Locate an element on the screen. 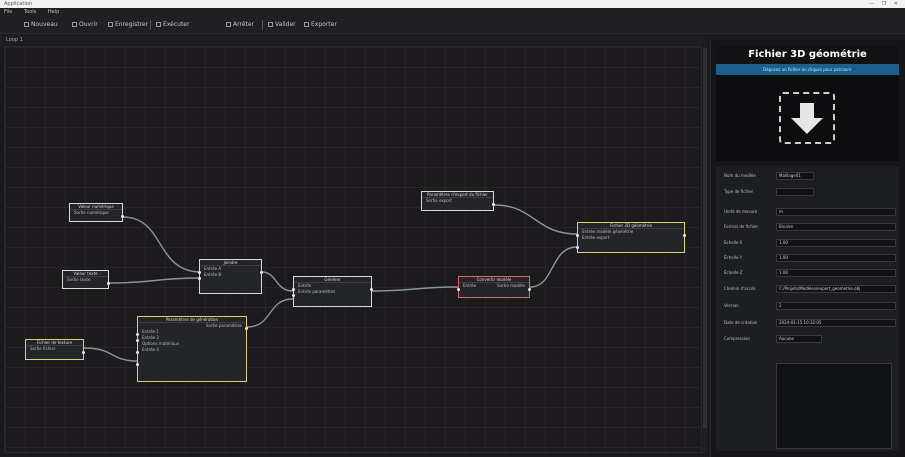 The height and width of the screenshot is (457, 905). node-port-label: Entrée paramètres is located at coordinates (317, 291).